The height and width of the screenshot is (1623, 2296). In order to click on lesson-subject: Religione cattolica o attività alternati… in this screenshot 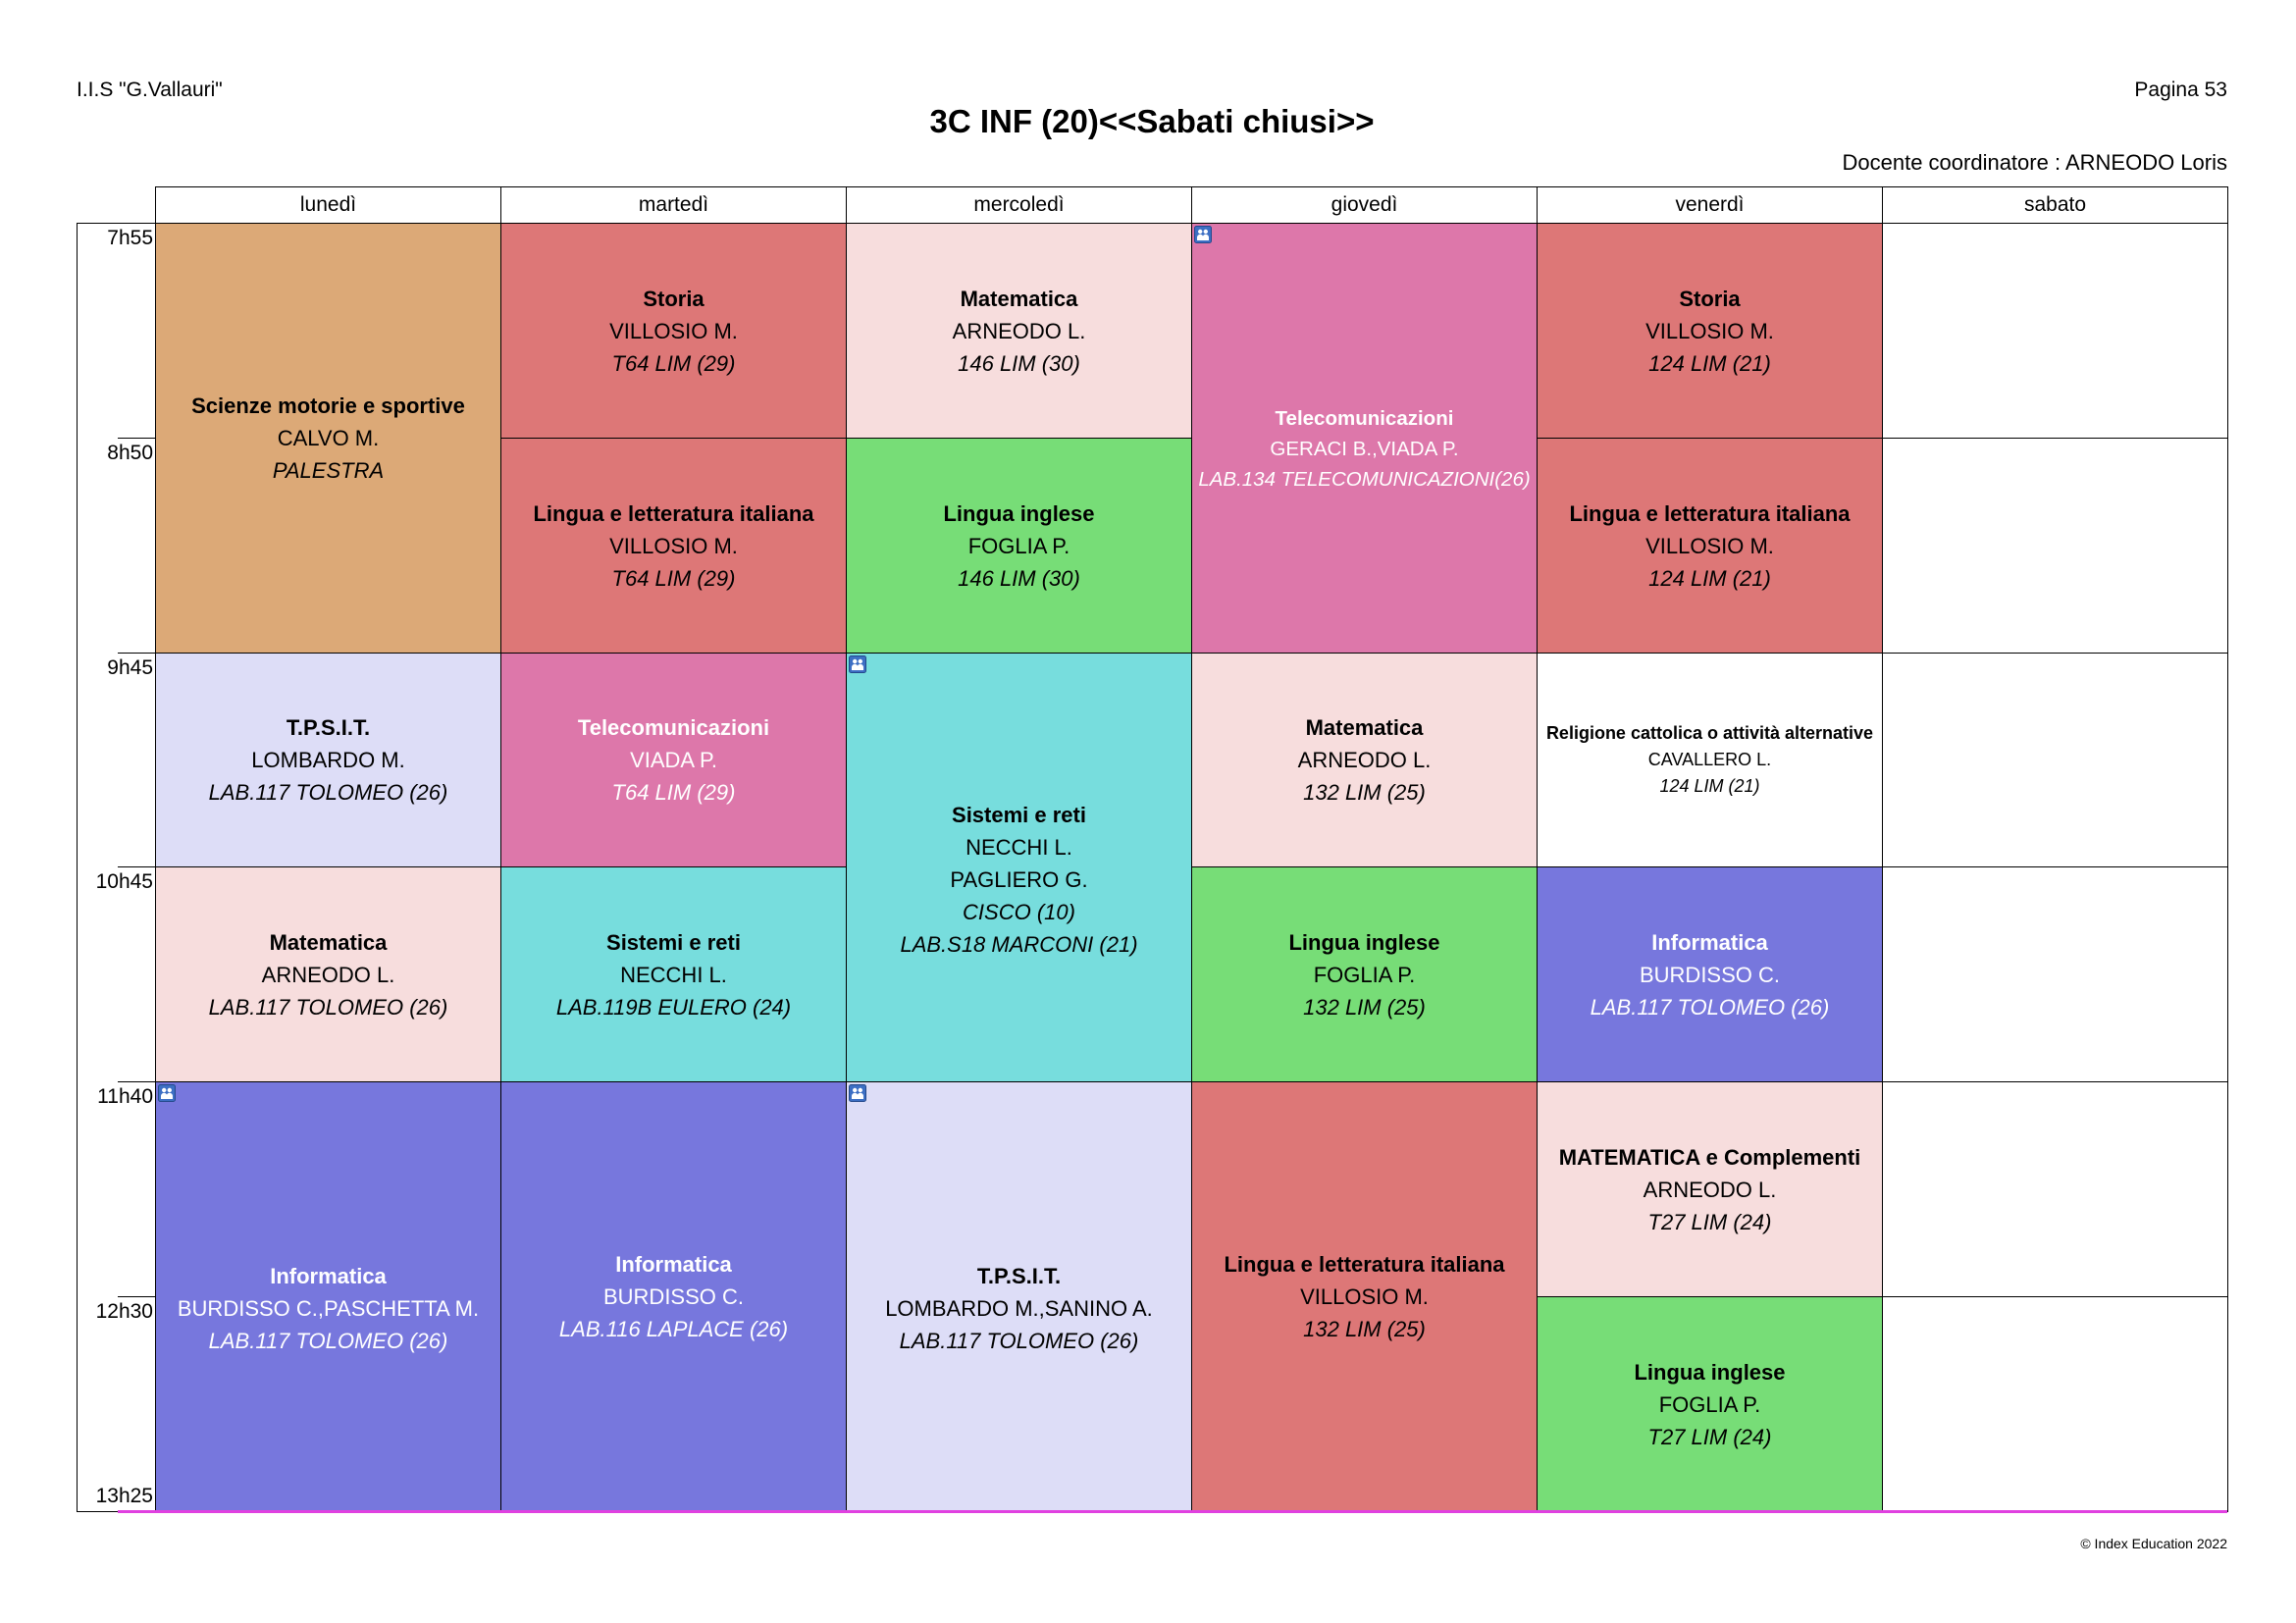, I will do `click(1709, 733)`.